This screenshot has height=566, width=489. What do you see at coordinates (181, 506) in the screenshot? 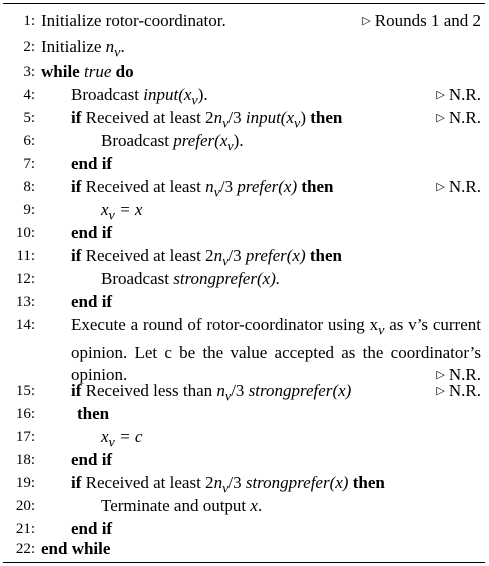
I see `line-text: Terminate and output x.` at bounding box center [181, 506].